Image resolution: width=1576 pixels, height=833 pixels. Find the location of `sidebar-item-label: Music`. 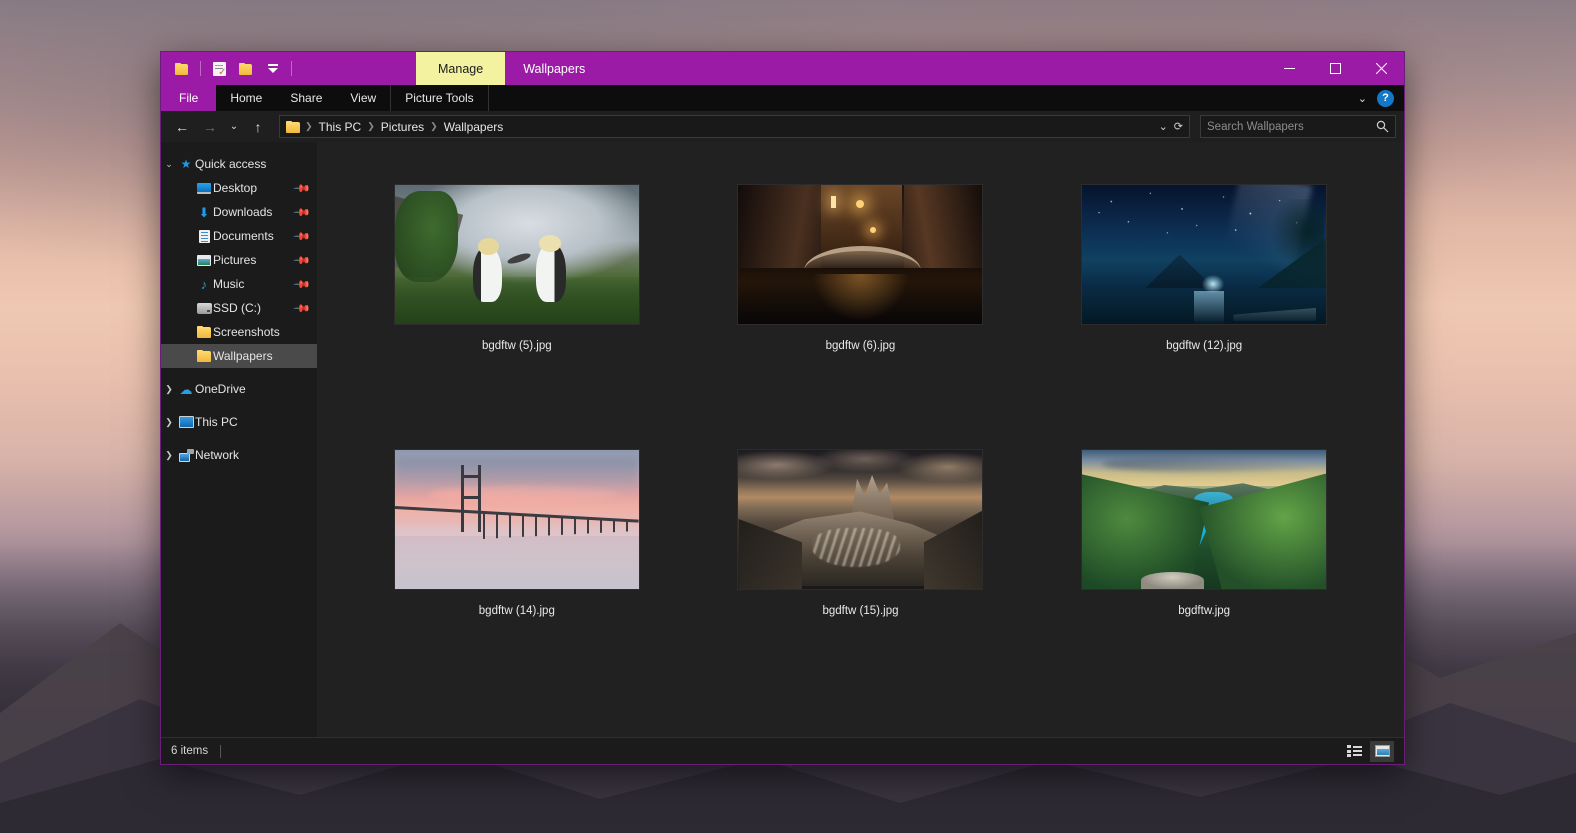

sidebar-item-label: Music is located at coordinates (229, 284).